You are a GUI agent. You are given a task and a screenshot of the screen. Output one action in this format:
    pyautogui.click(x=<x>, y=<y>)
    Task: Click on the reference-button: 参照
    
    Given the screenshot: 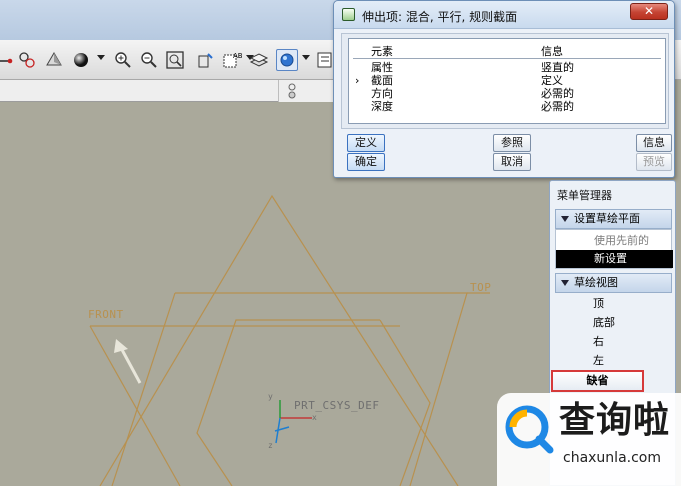 What is the action you would take?
    pyautogui.click(x=512, y=143)
    